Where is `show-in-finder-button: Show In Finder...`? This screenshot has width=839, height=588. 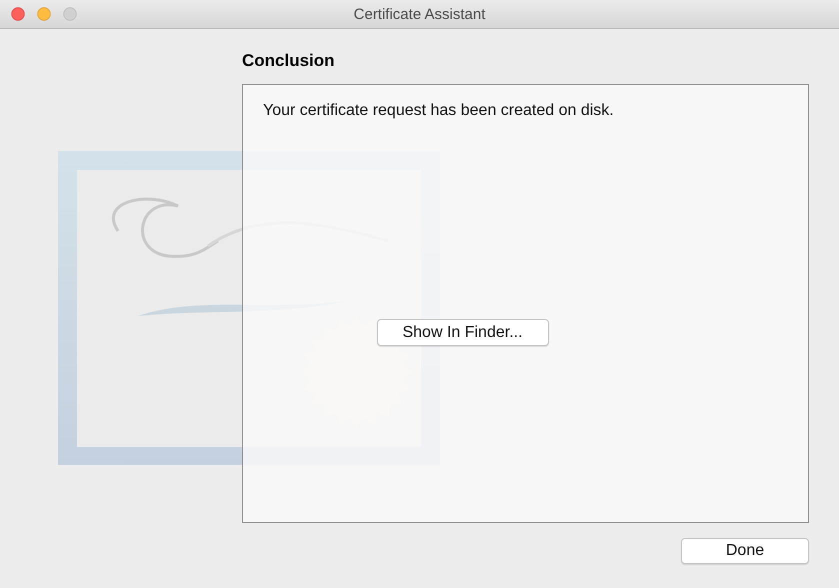 show-in-finder-button: Show In Finder... is located at coordinates (462, 332).